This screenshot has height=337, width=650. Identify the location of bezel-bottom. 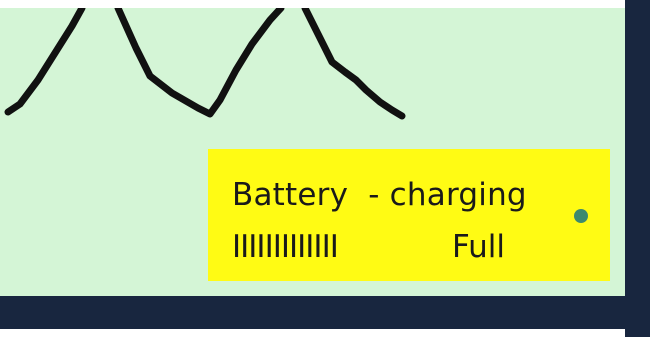
(325, 312).